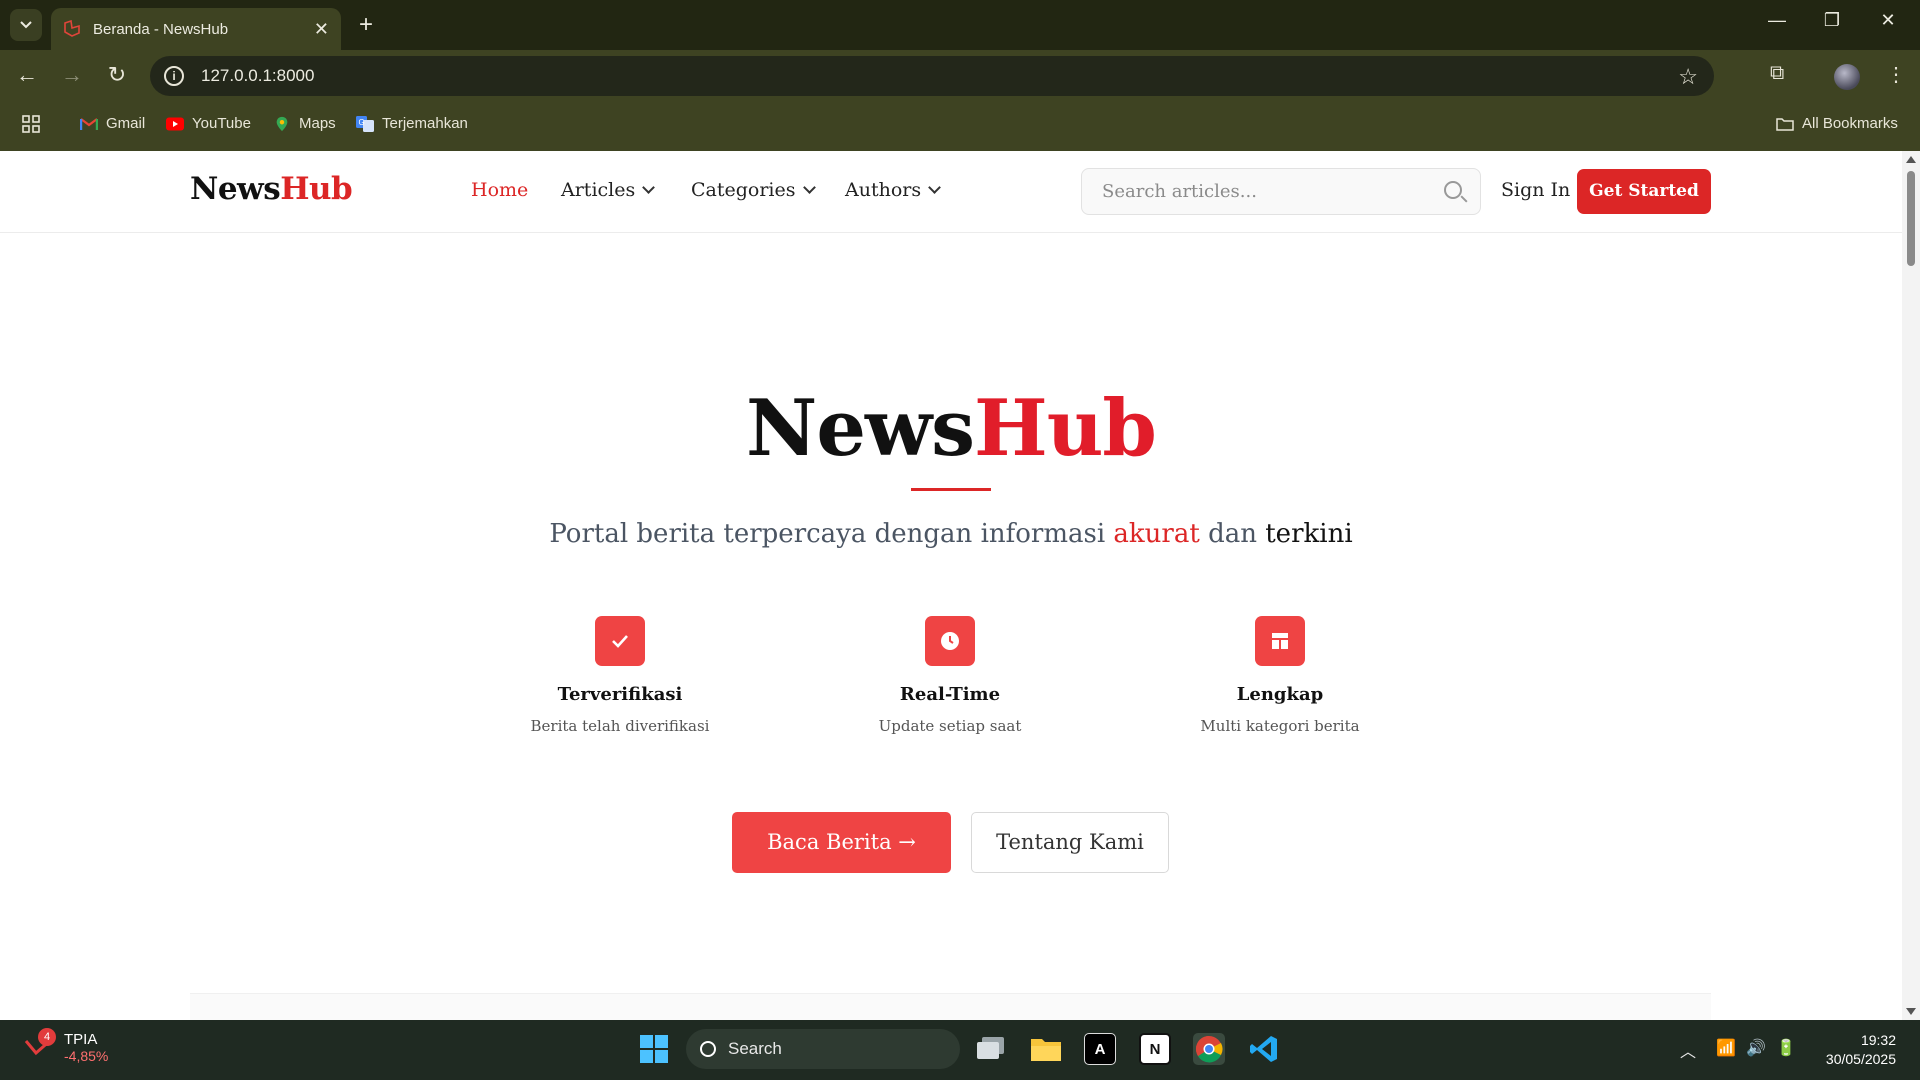 This screenshot has height=1080, width=1920. I want to click on clock-icon, so click(950, 641).